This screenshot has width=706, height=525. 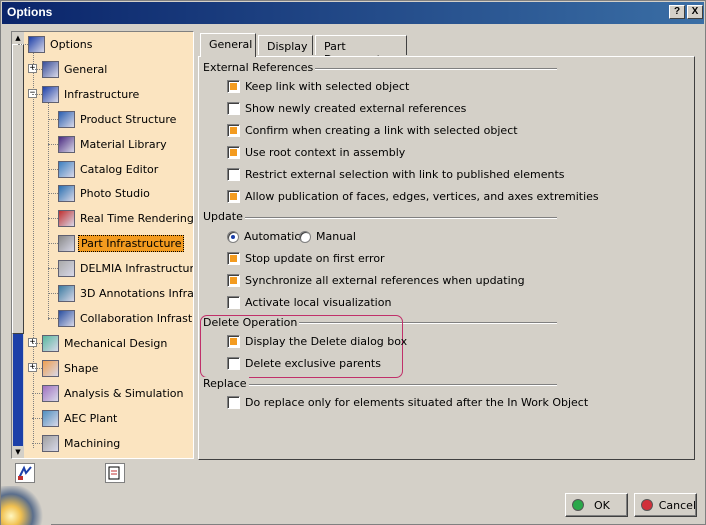 I want to click on restrict-selection-checkbox, so click(x=233, y=174).